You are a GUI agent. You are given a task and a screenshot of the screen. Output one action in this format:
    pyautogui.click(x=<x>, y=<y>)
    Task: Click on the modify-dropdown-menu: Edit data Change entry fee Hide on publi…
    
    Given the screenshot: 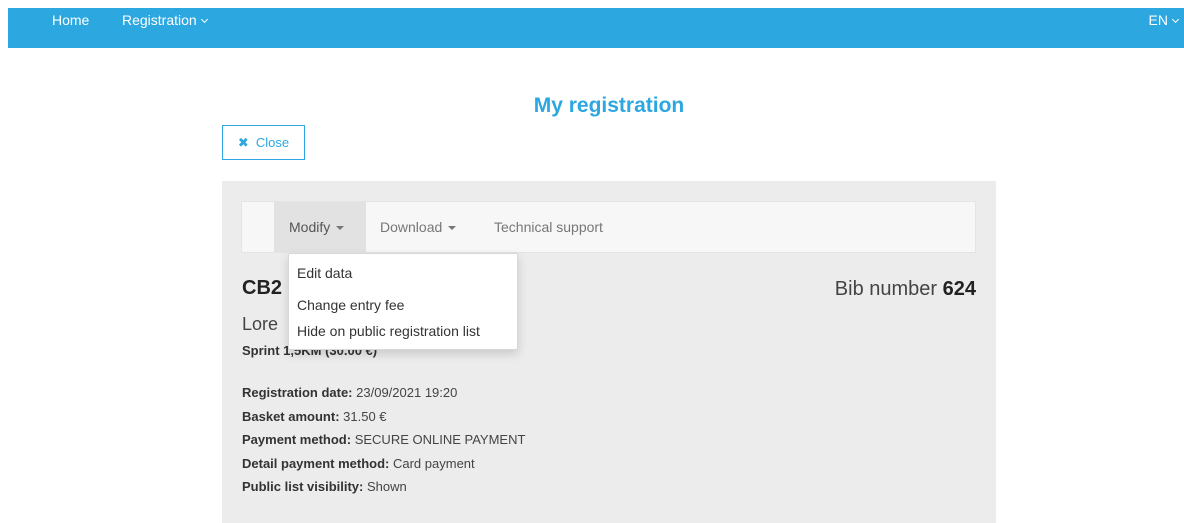 What is the action you would take?
    pyautogui.click(x=403, y=301)
    